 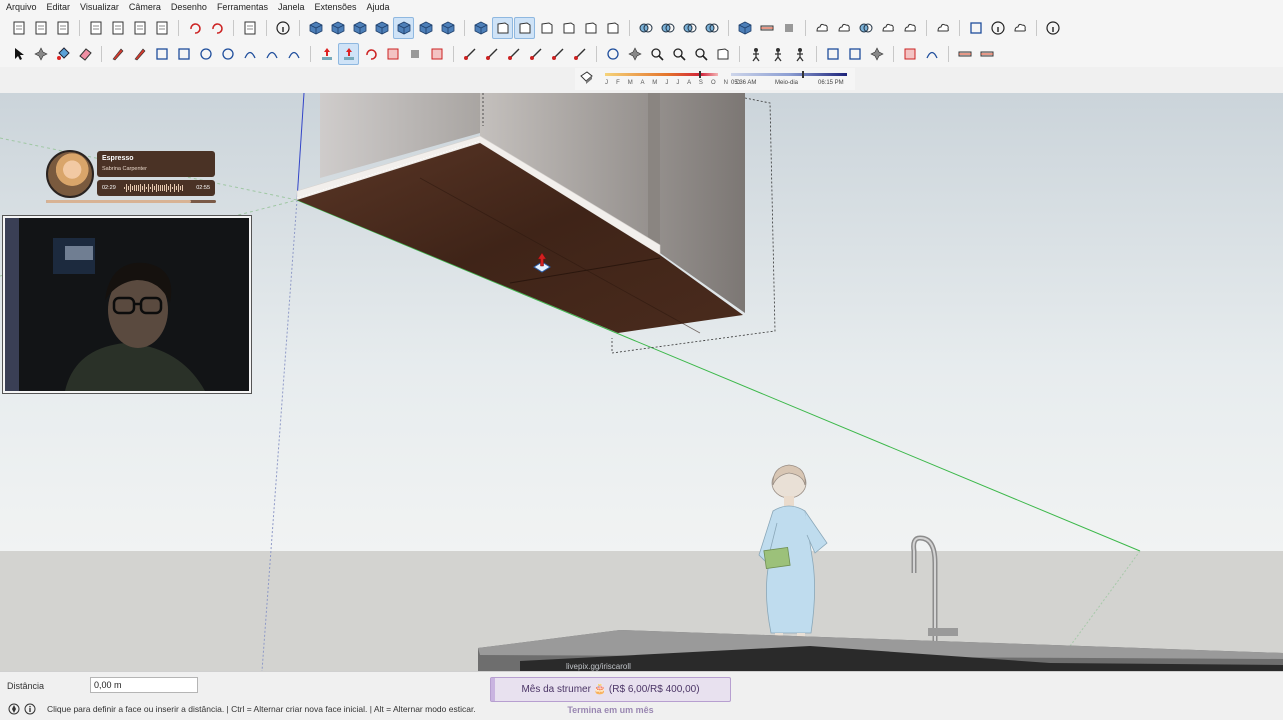 What do you see at coordinates (821, 28) in the screenshot?
I see `tb1-add-location-button` at bounding box center [821, 28].